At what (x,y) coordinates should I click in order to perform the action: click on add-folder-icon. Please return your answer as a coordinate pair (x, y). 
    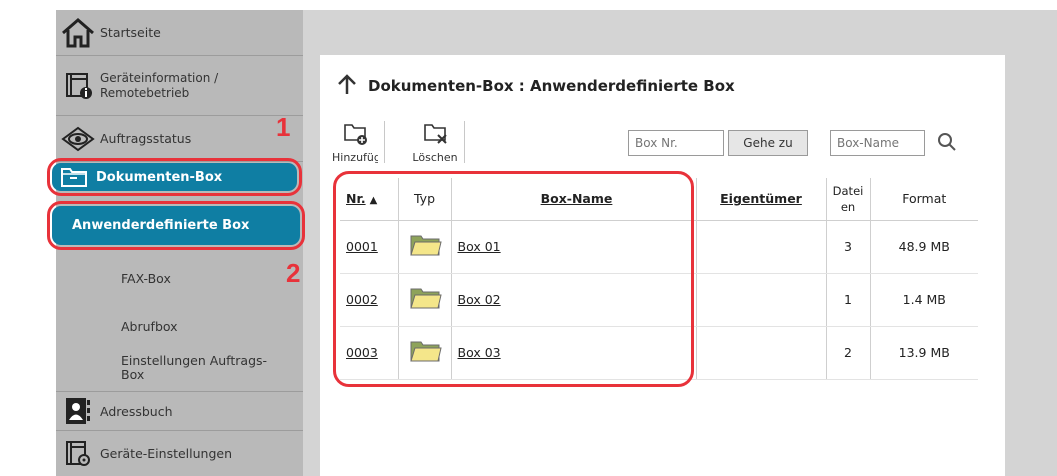
    Looking at the image, I should click on (355, 137).